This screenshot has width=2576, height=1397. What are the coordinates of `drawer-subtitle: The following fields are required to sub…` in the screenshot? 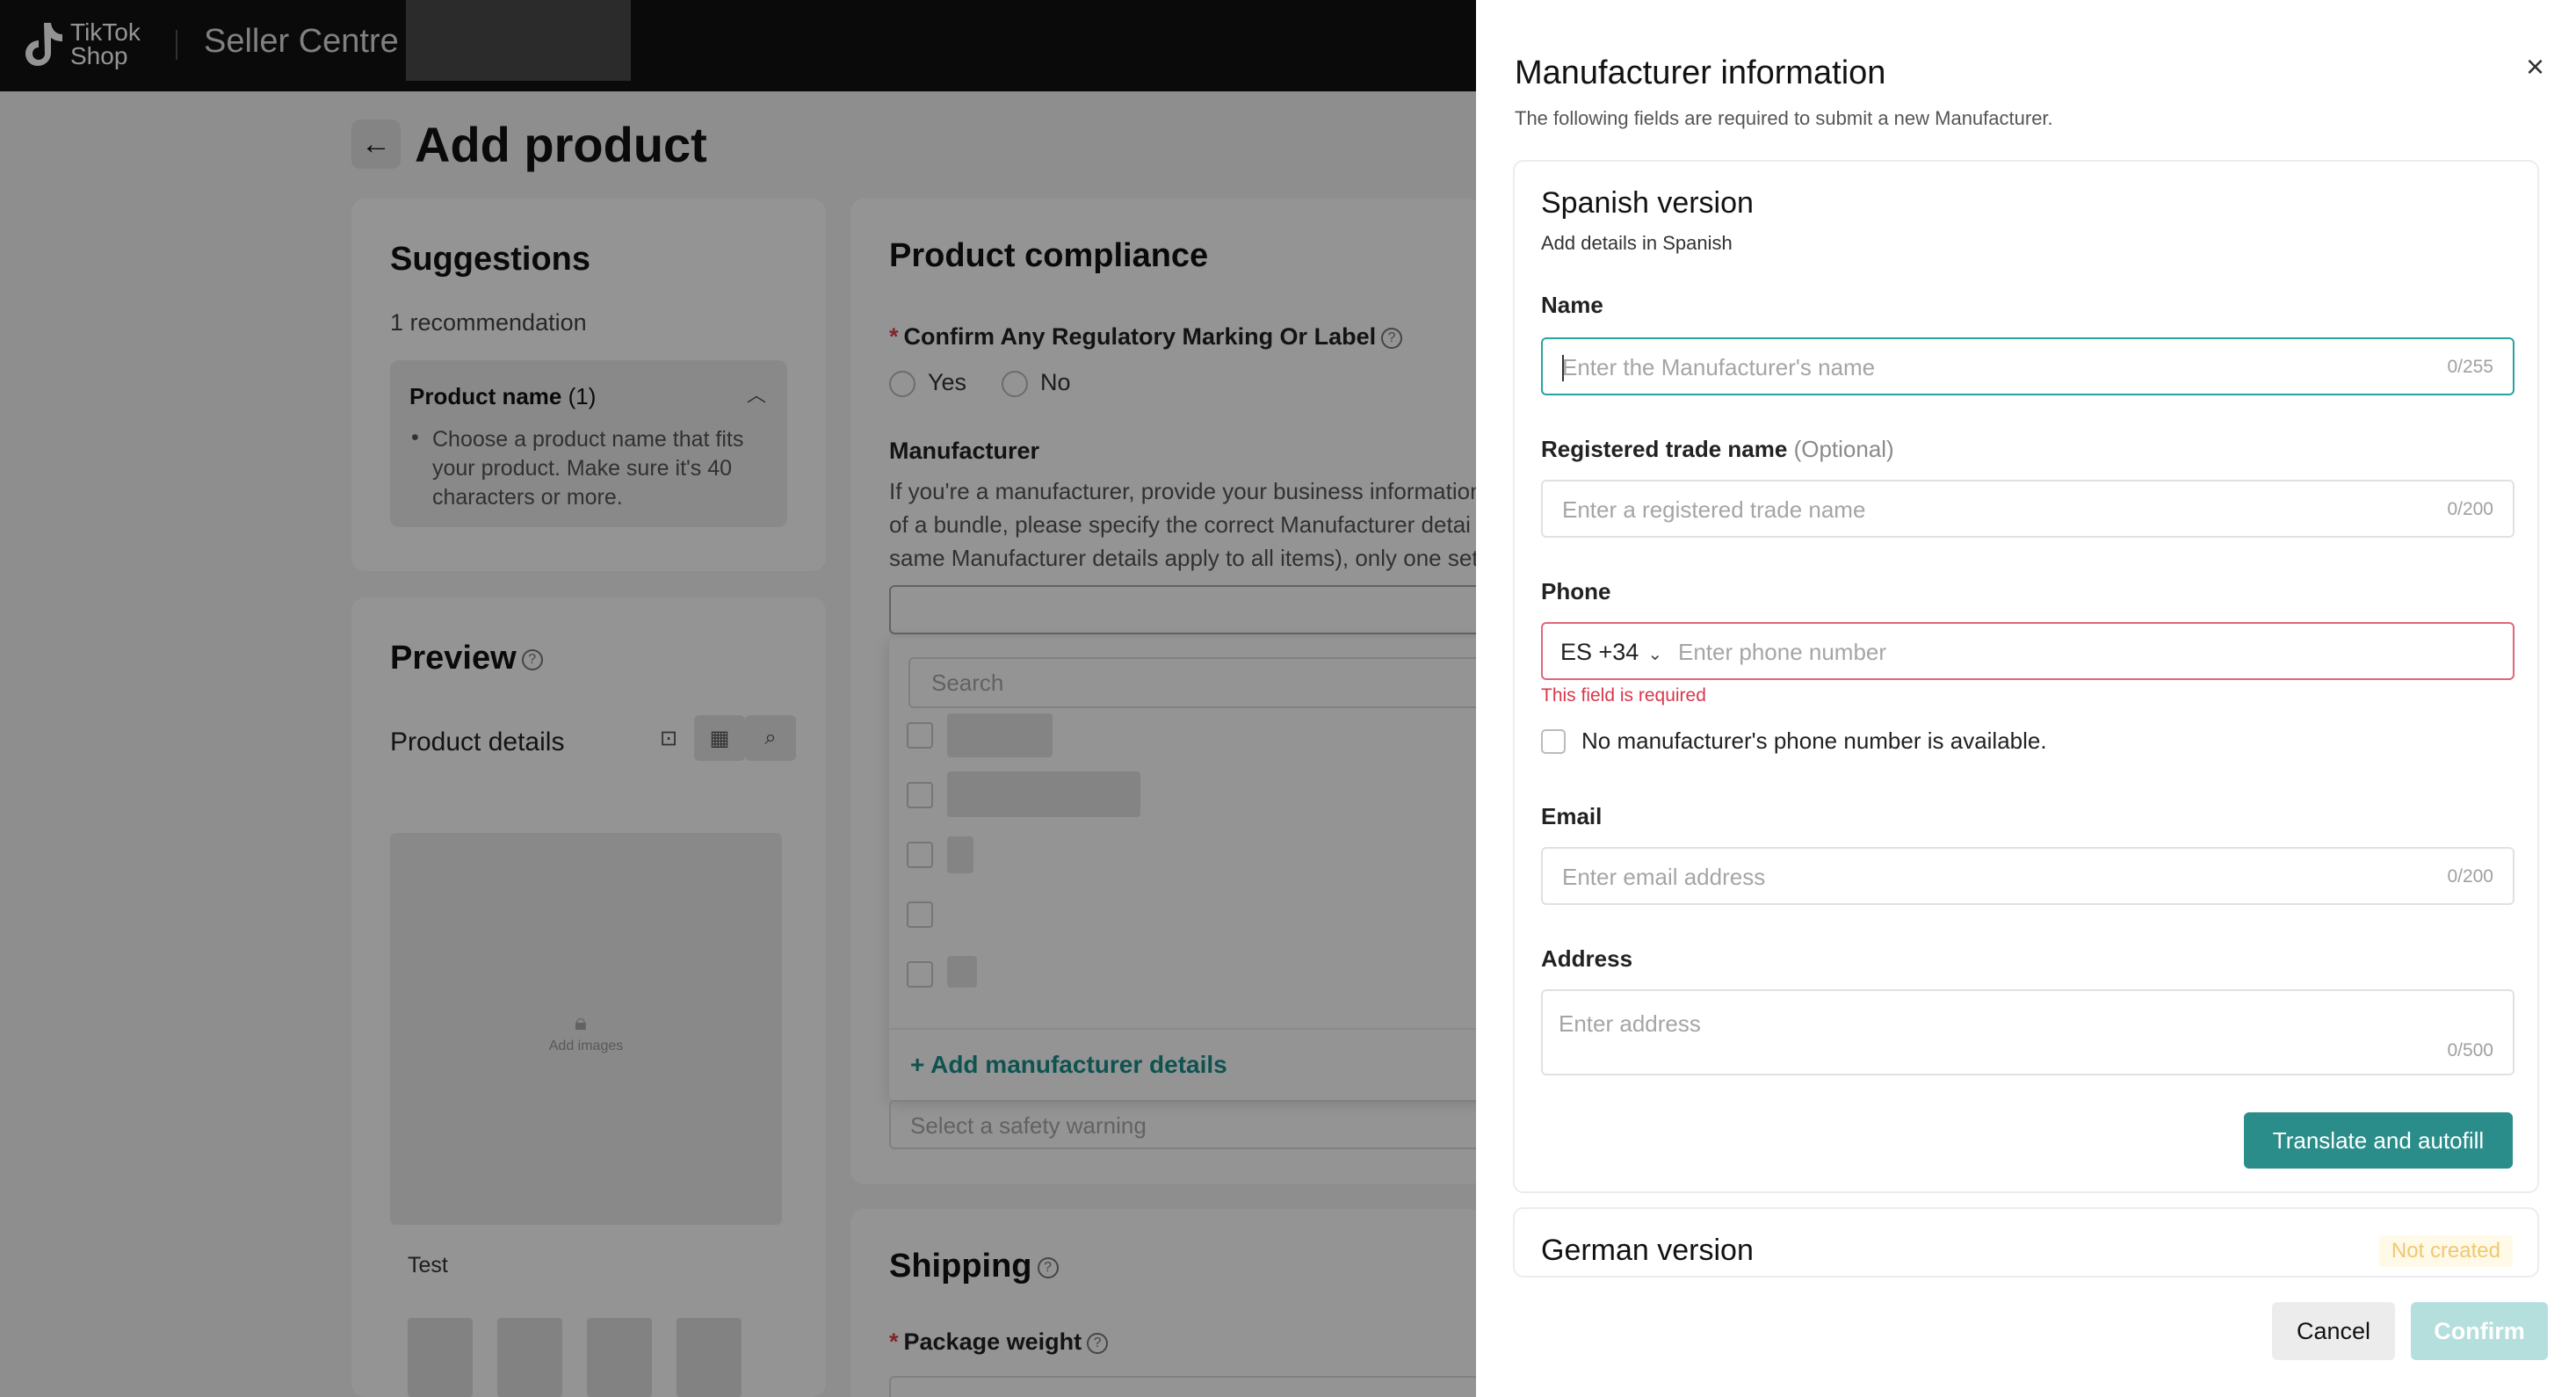 It's located at (1784, 118).